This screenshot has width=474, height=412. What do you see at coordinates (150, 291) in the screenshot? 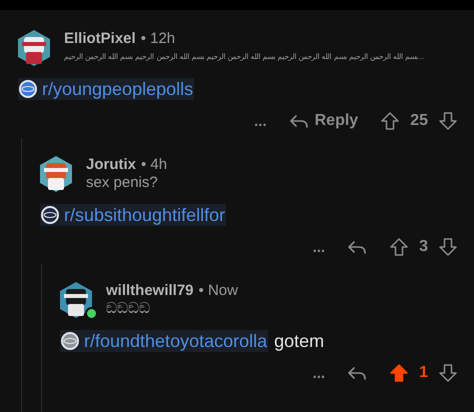
I see `username: willthewill79` at bounding box center [150, 291].